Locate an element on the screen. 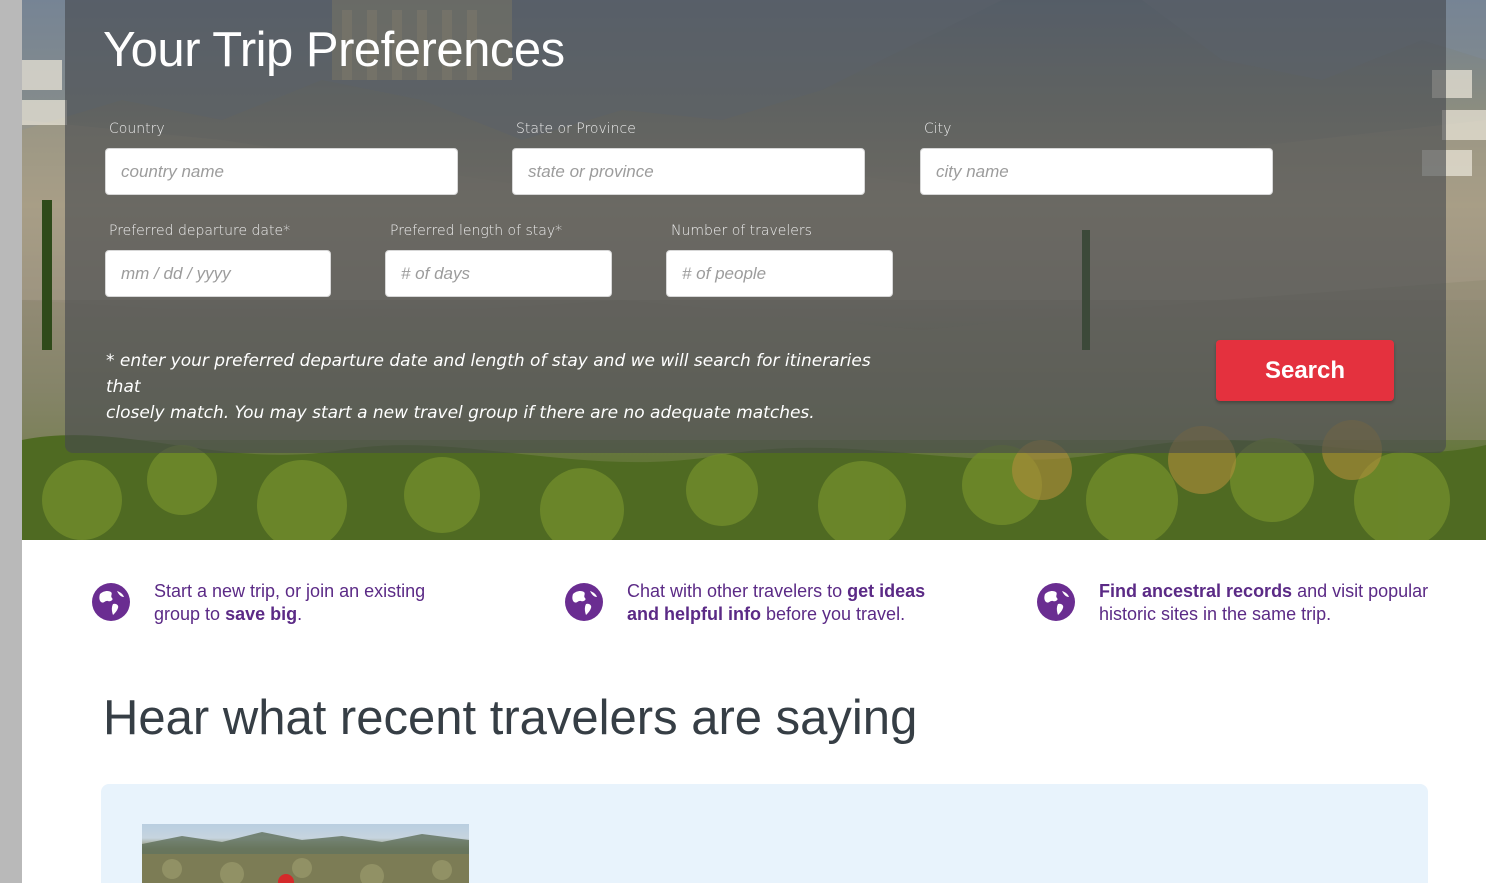 The width and height of the screenshot is (1486, 883). feature-text-bold: Find ancestral records is located at coordinates (1196, 591).